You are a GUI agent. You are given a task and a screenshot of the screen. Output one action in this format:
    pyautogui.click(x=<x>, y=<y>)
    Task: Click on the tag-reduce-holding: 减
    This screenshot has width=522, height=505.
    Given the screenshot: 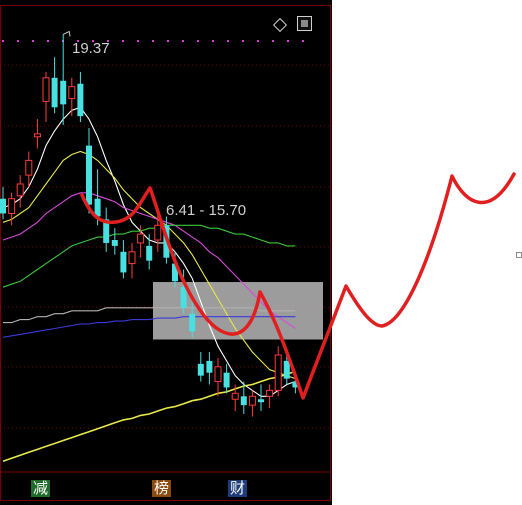 What is the action you would take?
    pyautogui.click(x=41, y=488)
    